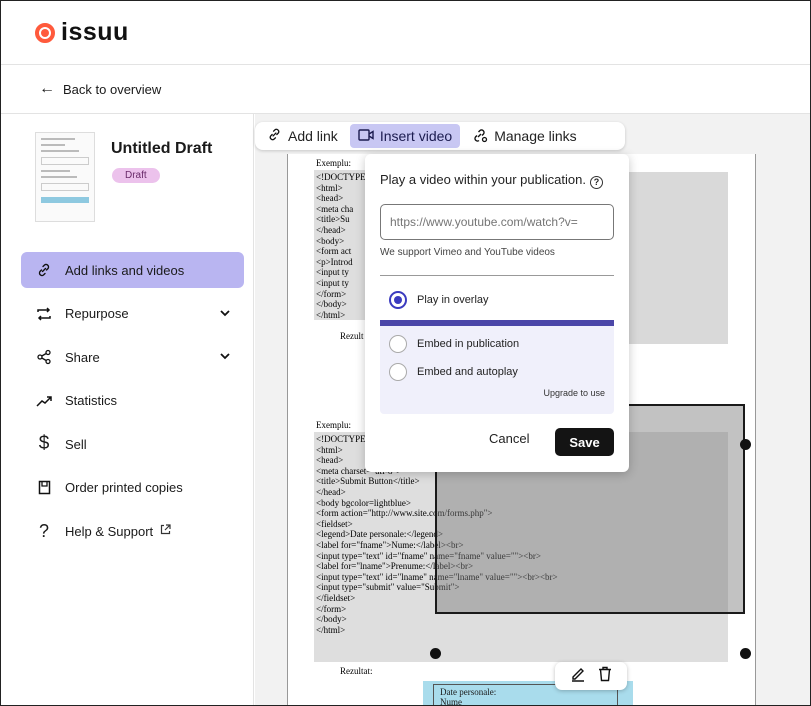 The width and height of the screenshot is (811, 706). Describe the element at coordinates (45, 32) in the screenshot. I see `logo-mark-icon` at that location.